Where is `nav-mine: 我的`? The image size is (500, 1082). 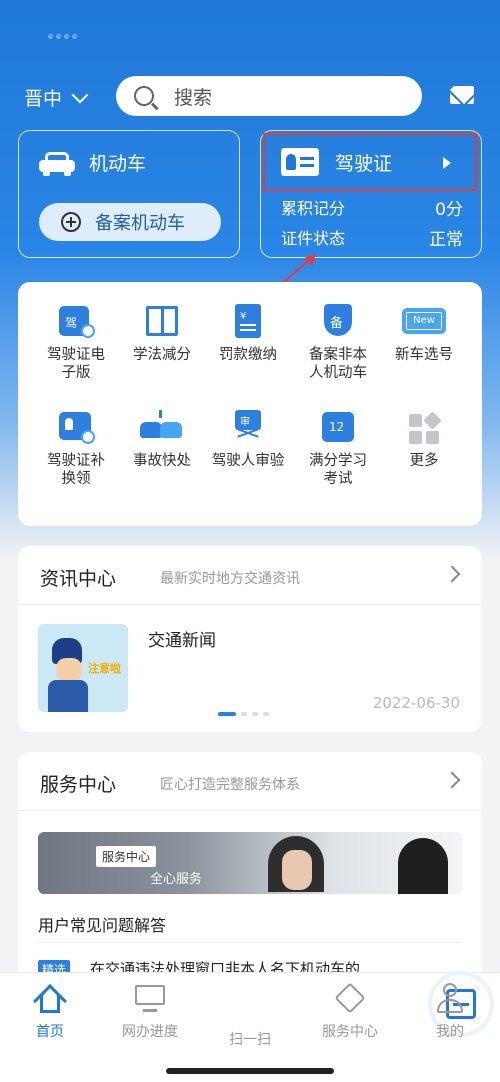 nav-mine: 我的 is located at coordinates (450, 1012).